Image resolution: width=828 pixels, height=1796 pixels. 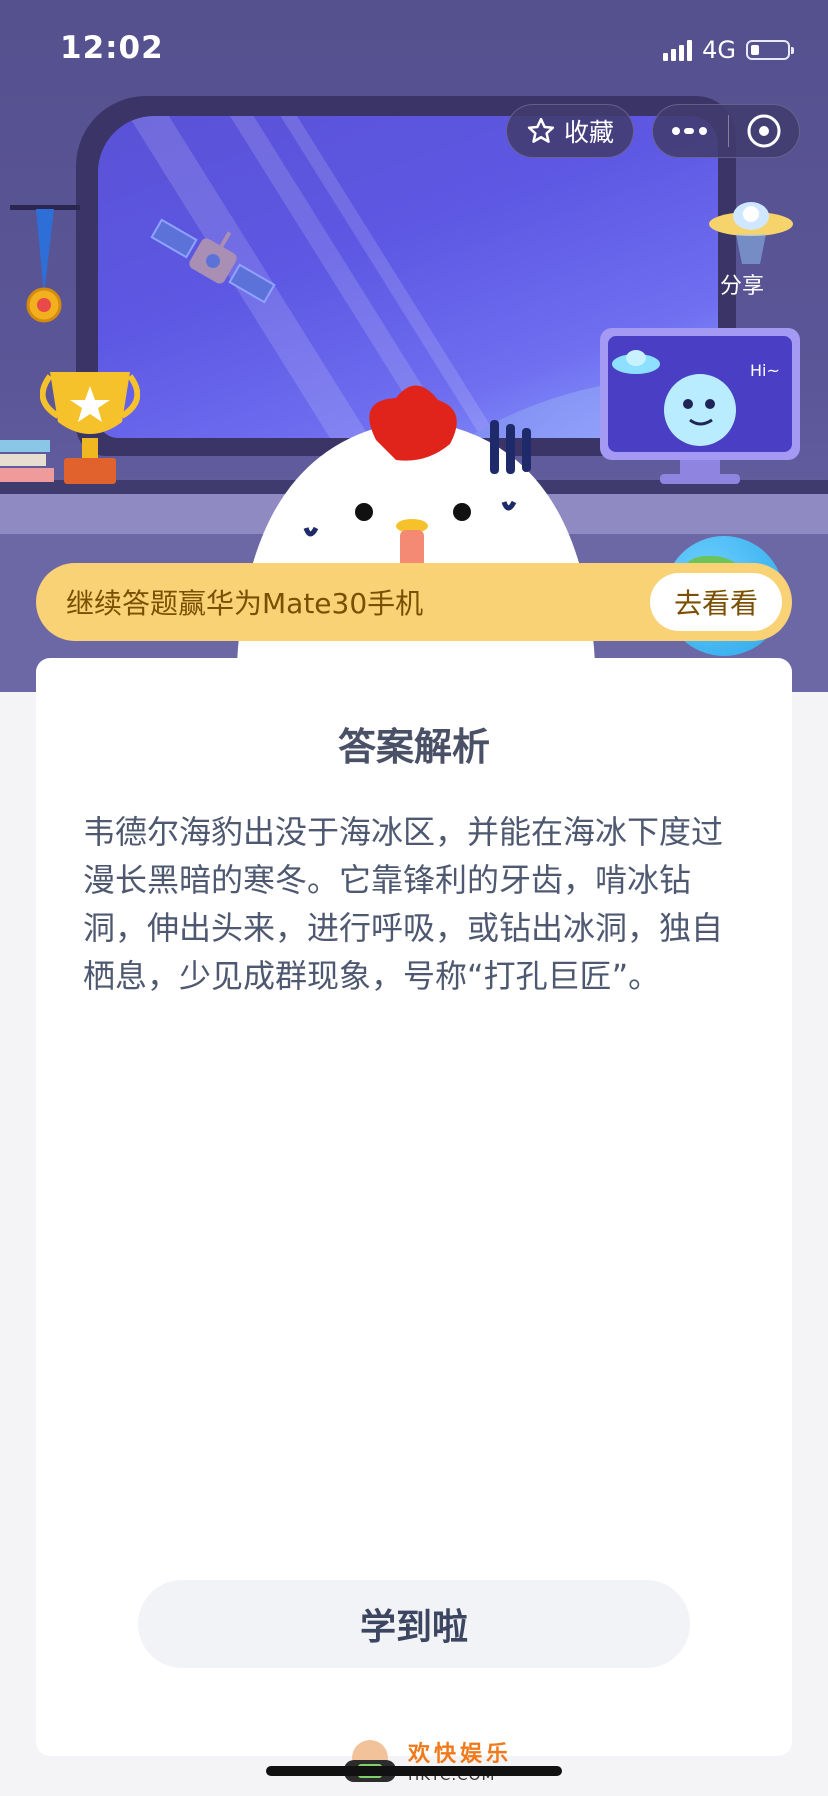 I want to click on star-icon, so click(x=541, y=130).